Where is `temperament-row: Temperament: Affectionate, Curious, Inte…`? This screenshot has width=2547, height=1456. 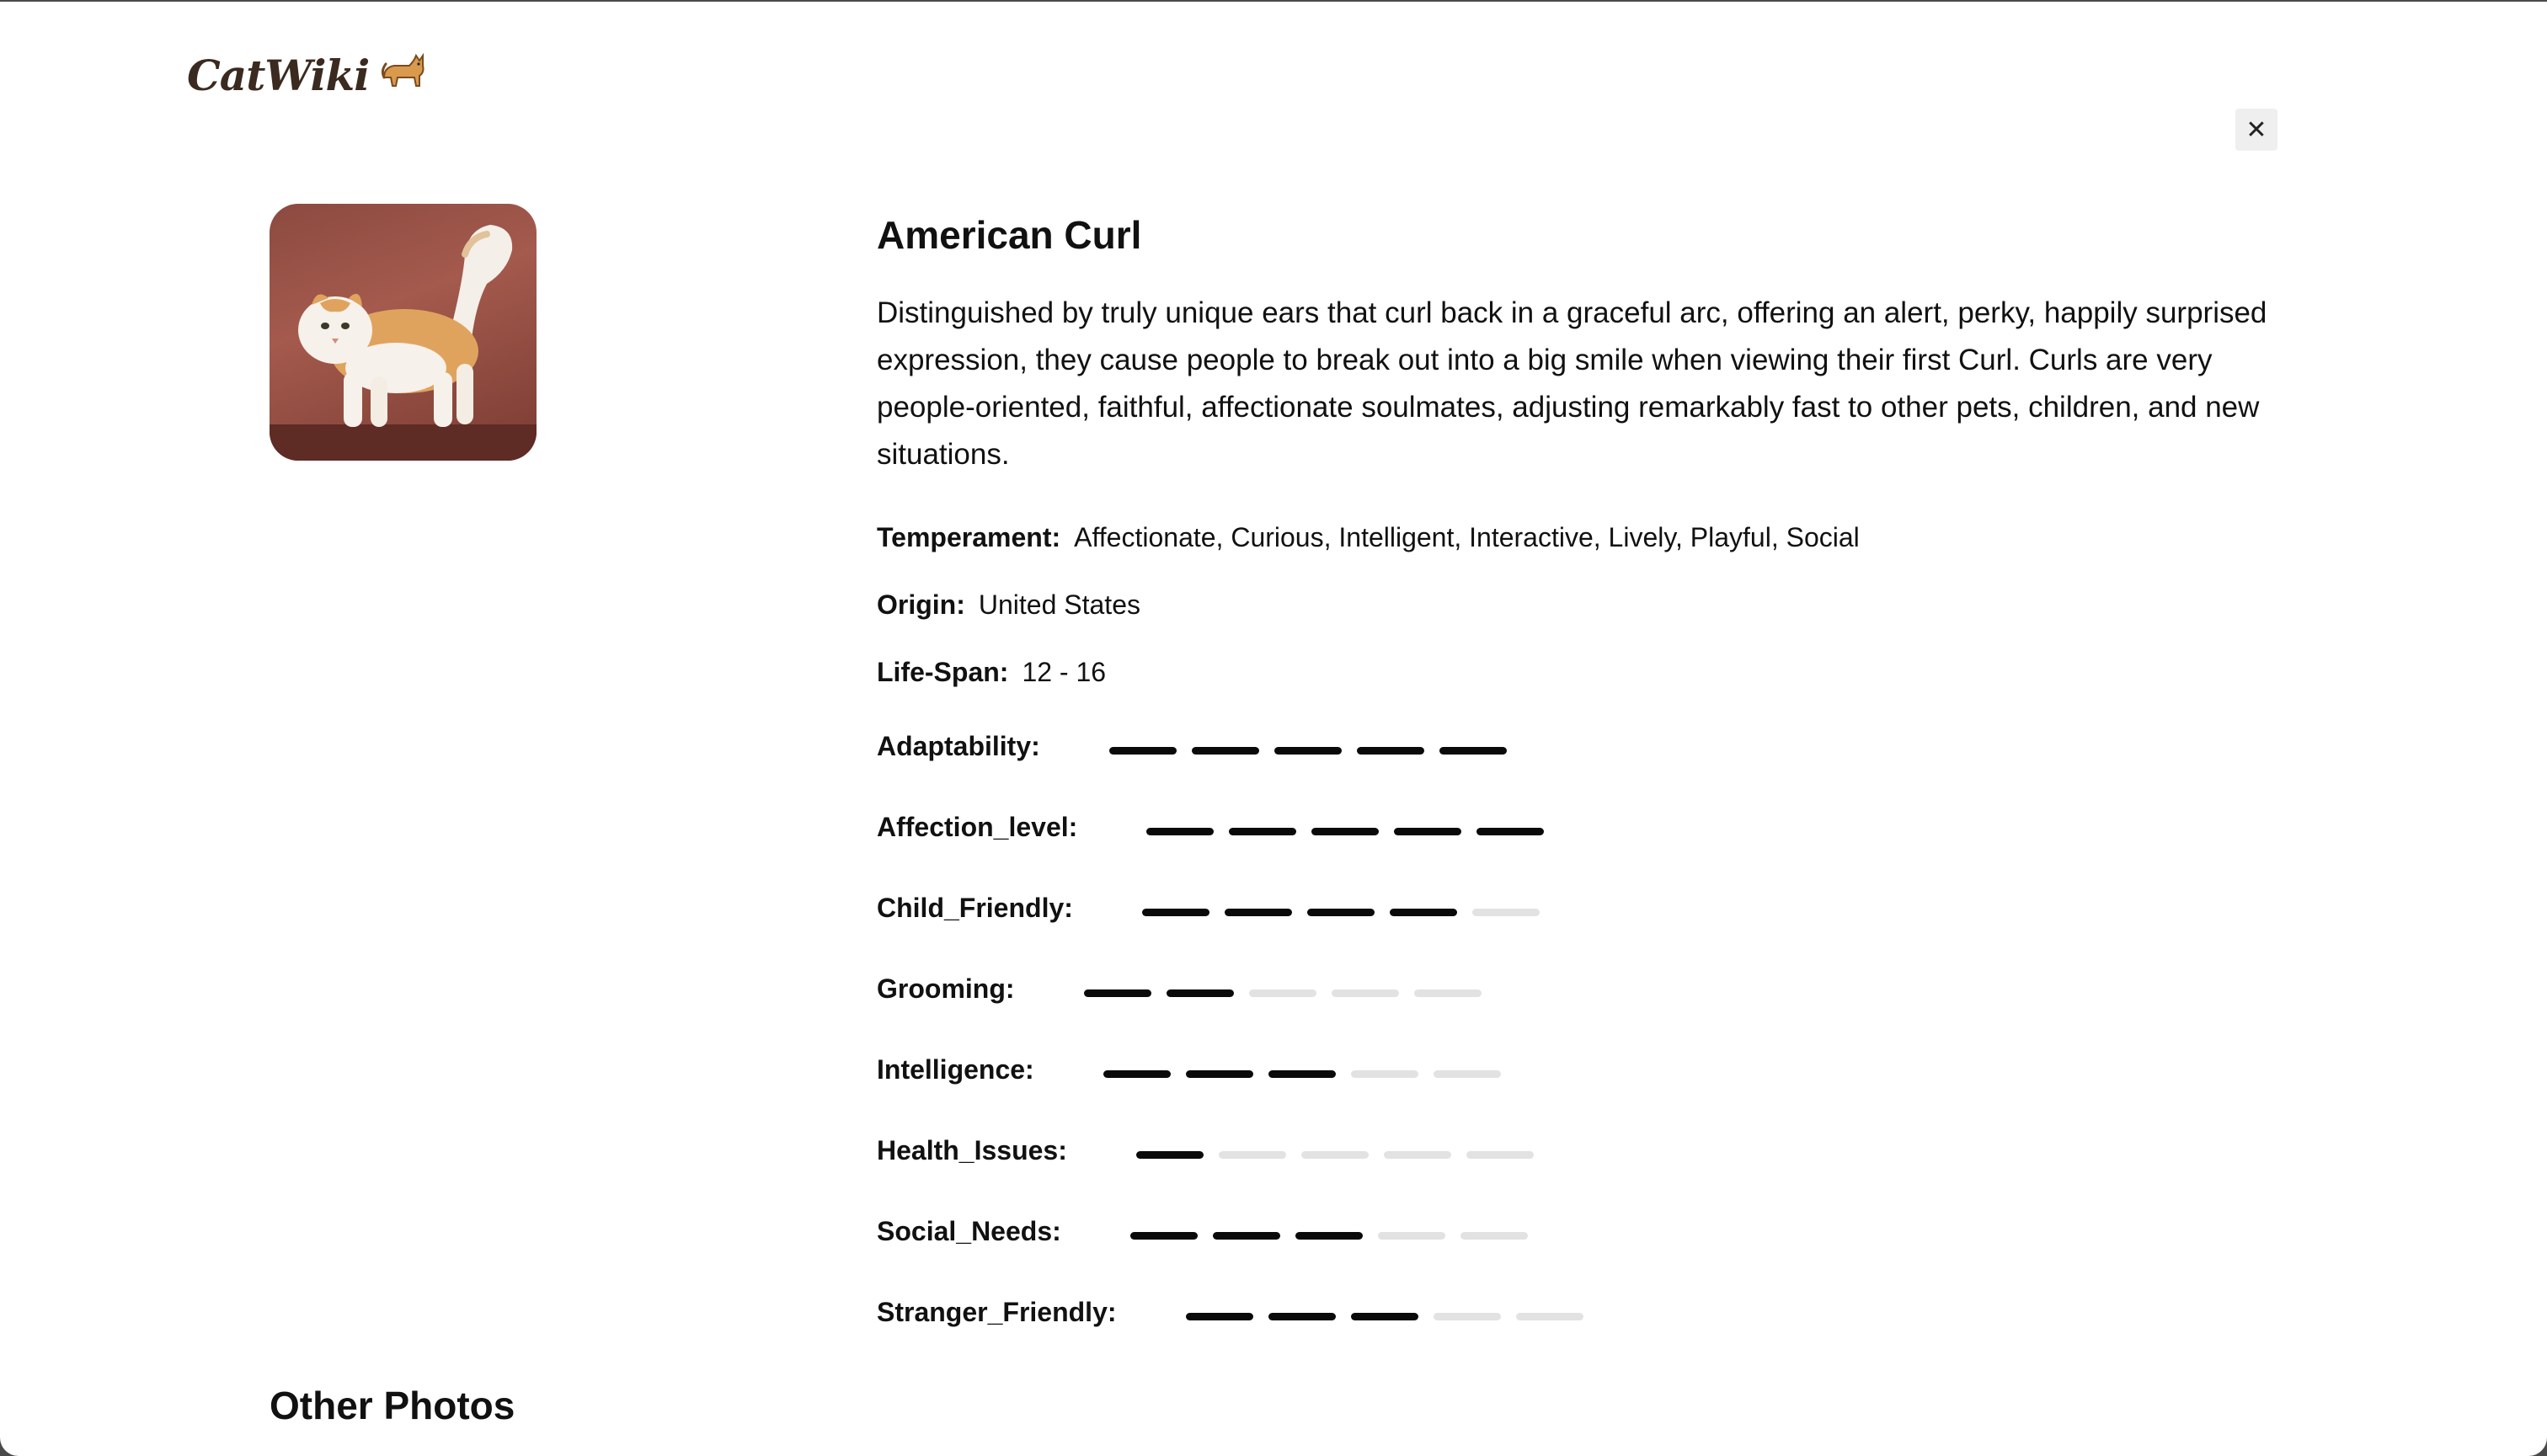 temperament-row: Temperament: Affectionate, Curious, Inte… is located at coordinates (1584, 537).